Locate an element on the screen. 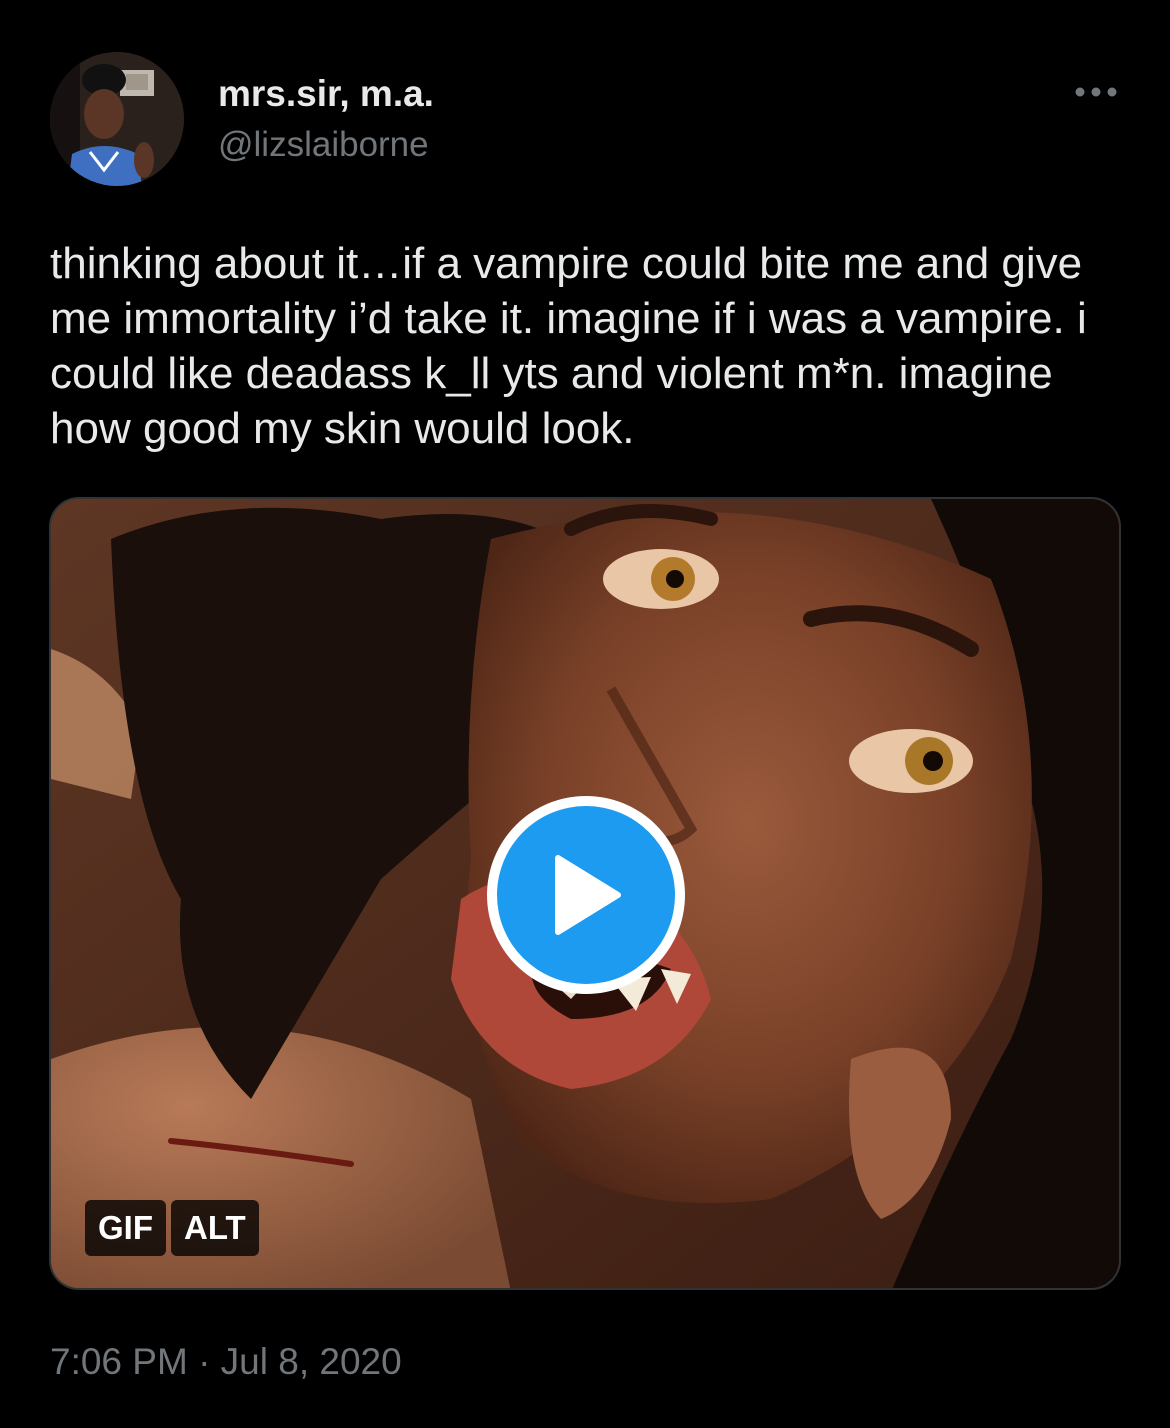 This screenshot has width=1170, height=1428. play-icon is located at coordinates (588, 895).